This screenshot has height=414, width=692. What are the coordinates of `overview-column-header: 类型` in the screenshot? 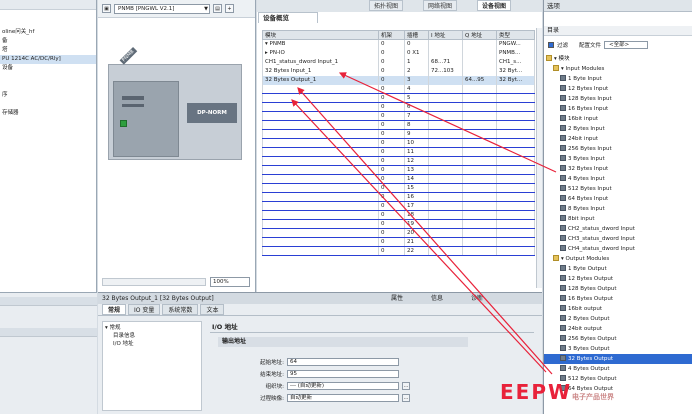 It's located at (515, 35).